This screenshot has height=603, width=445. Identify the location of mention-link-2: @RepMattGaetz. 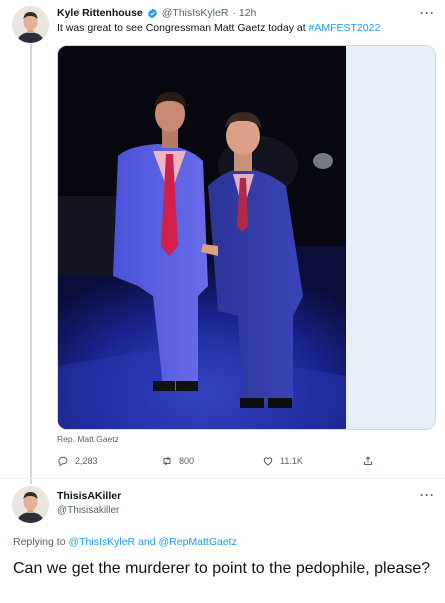
(197, 542).